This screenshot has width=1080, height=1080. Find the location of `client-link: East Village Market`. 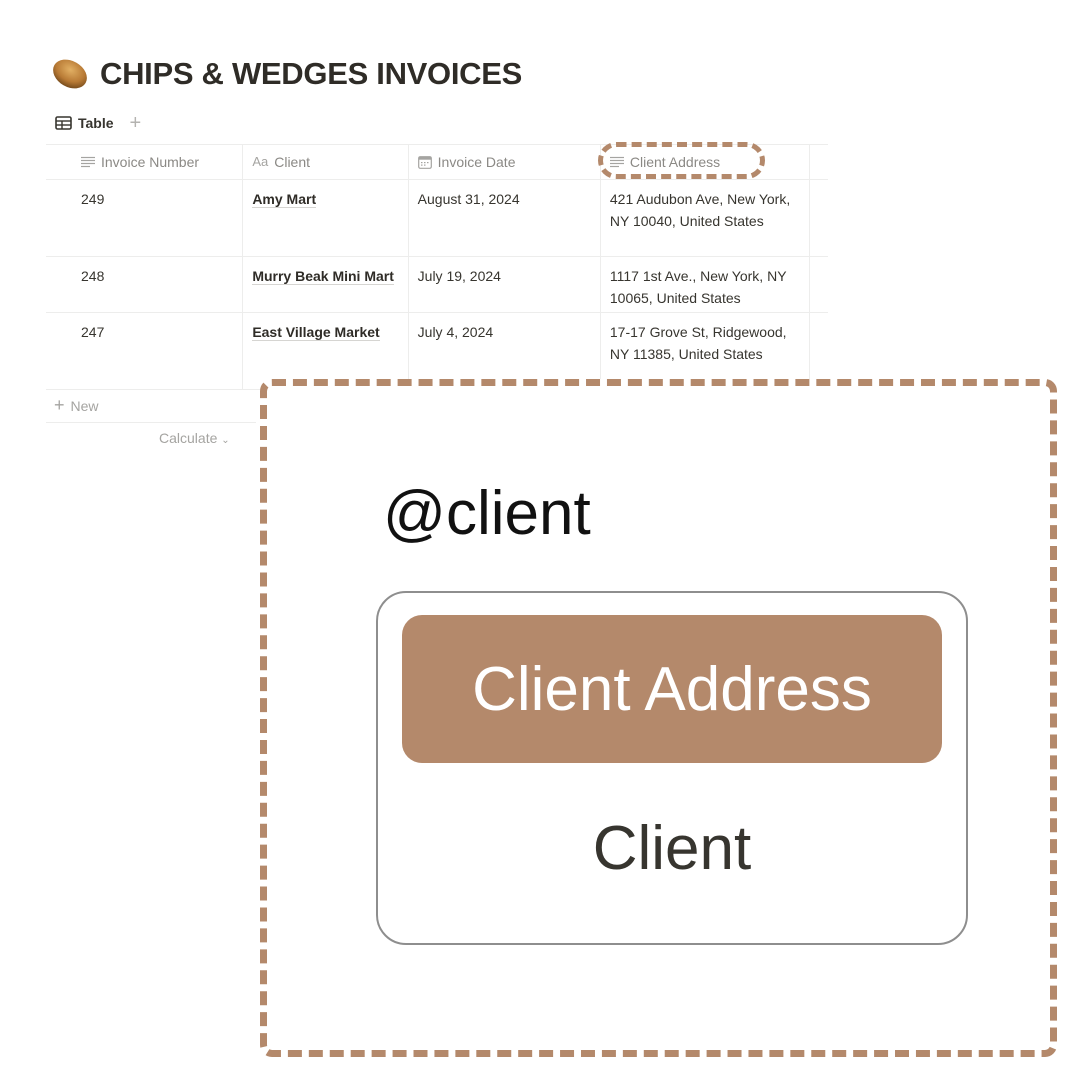

client-link: East Village Market is located at coordinates (316, 332).